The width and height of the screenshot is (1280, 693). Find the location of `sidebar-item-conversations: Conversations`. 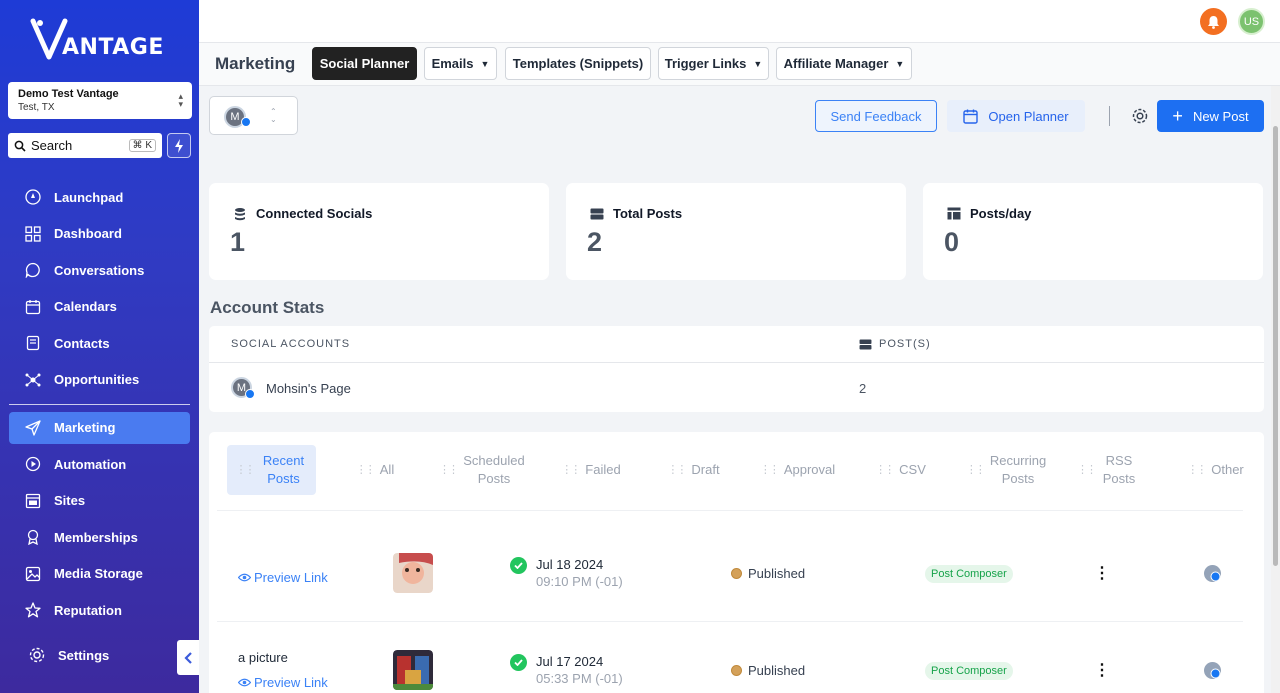

sidebar-item-conversations: Conversations is located at coordinates (99, 270).